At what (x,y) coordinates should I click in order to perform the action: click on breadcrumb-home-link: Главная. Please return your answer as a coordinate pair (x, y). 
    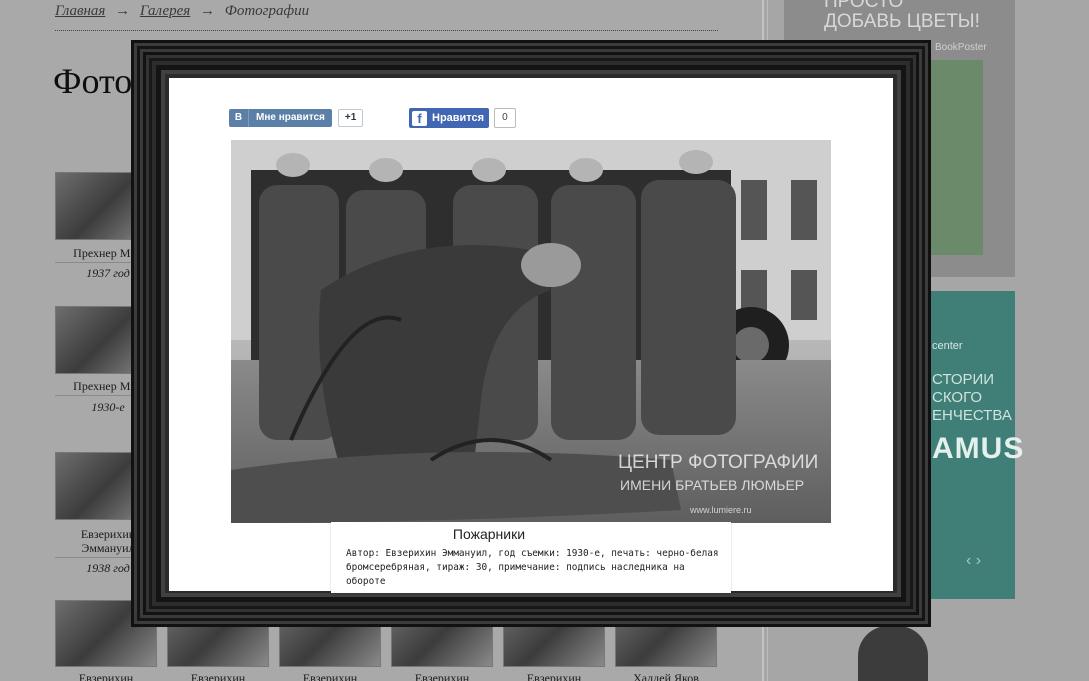
    Looking at the image, I should click on (80, 11).